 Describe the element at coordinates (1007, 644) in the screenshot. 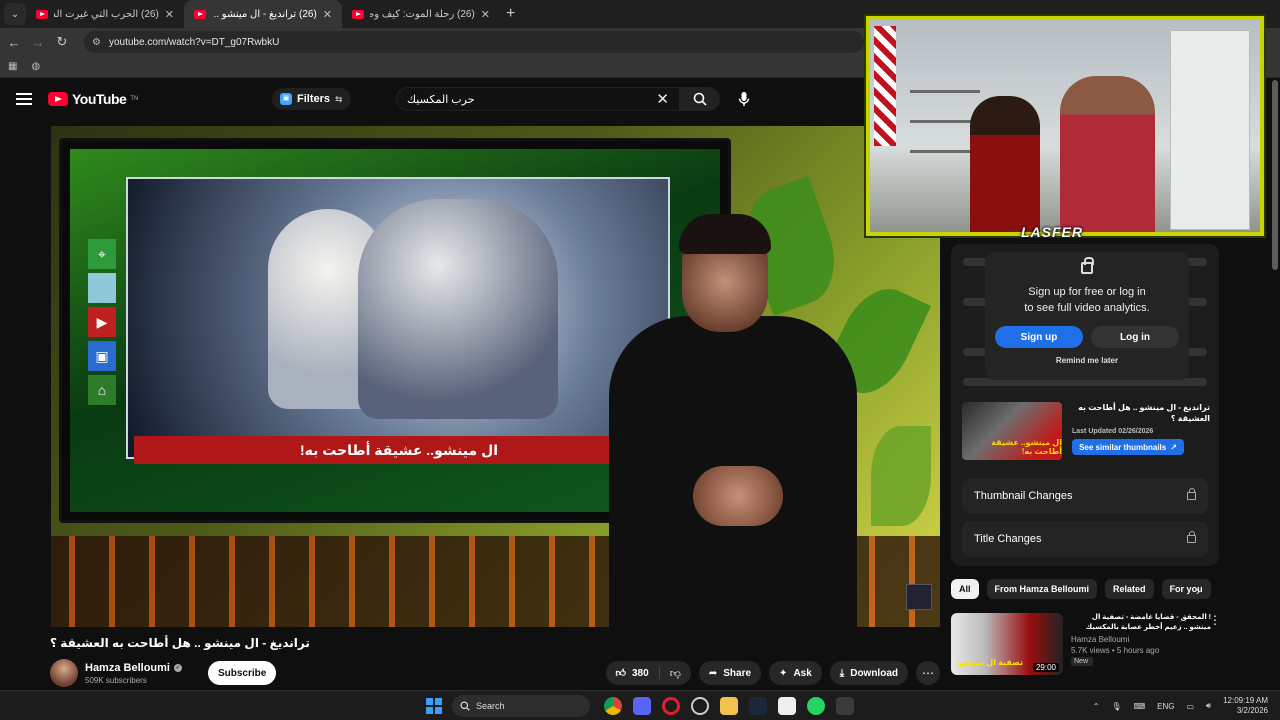

I see `recommended-thumbnail: تصفية ال مينشو.. 29:00` at that location.